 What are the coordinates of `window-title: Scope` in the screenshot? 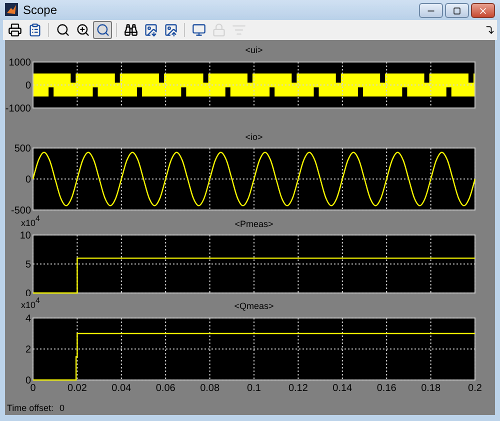 It's located at (40, 10).